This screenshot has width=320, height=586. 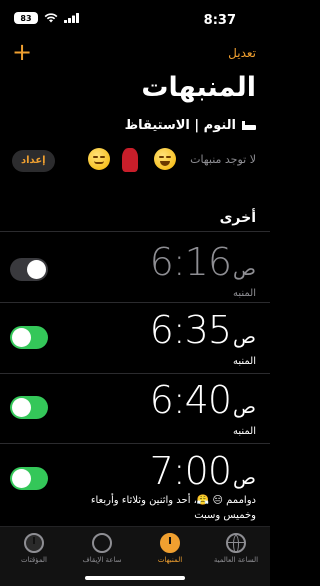 What do you see at coordinates (22, 52) in the screenshot?
I see `plus-icon: +` at bounding box center [22, 52].